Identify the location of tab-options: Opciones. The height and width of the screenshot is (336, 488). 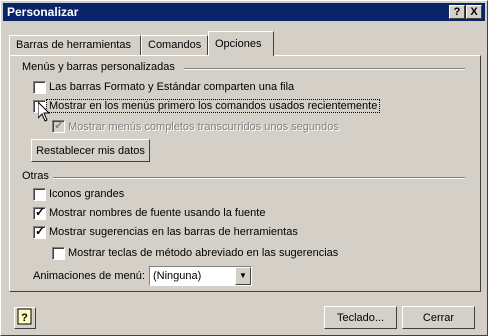
(241, 43).